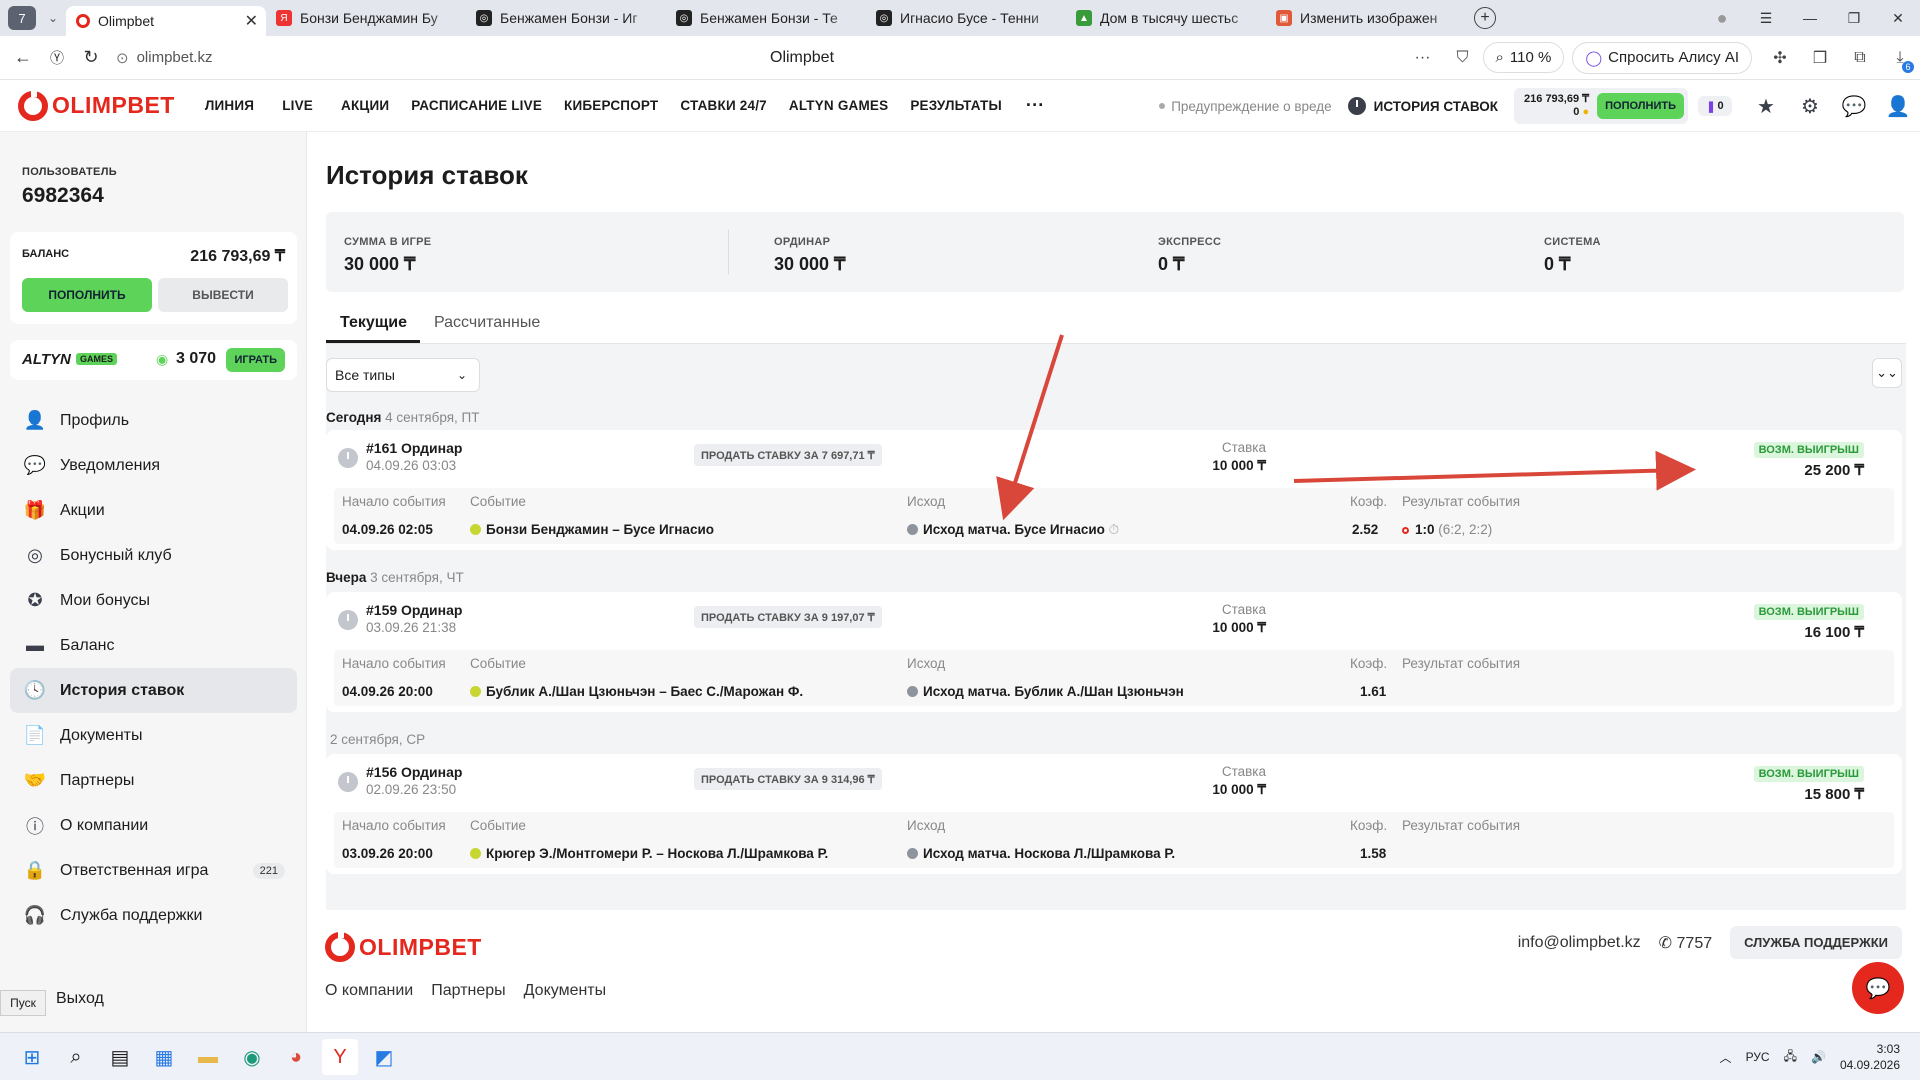 Image resolution: width=1920 pixels, height=1080 pixels. I want to click on deposit-button: ПОПОЛНИТЬ, so click(87, 295).